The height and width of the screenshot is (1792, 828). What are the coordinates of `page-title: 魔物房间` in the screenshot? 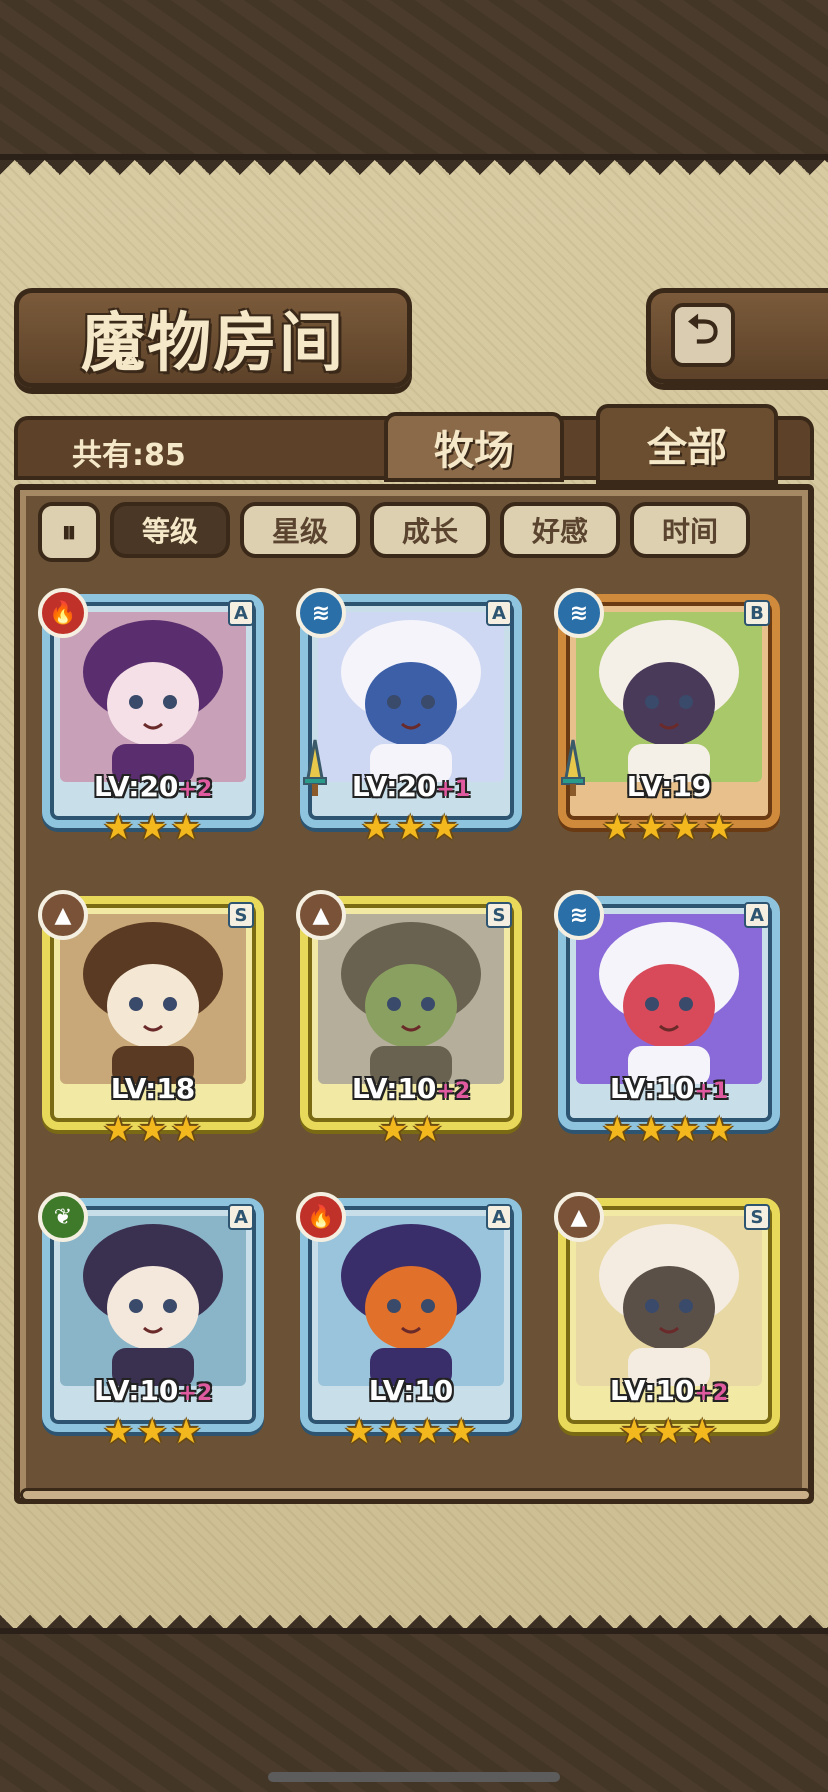 It's located at (213, 343).